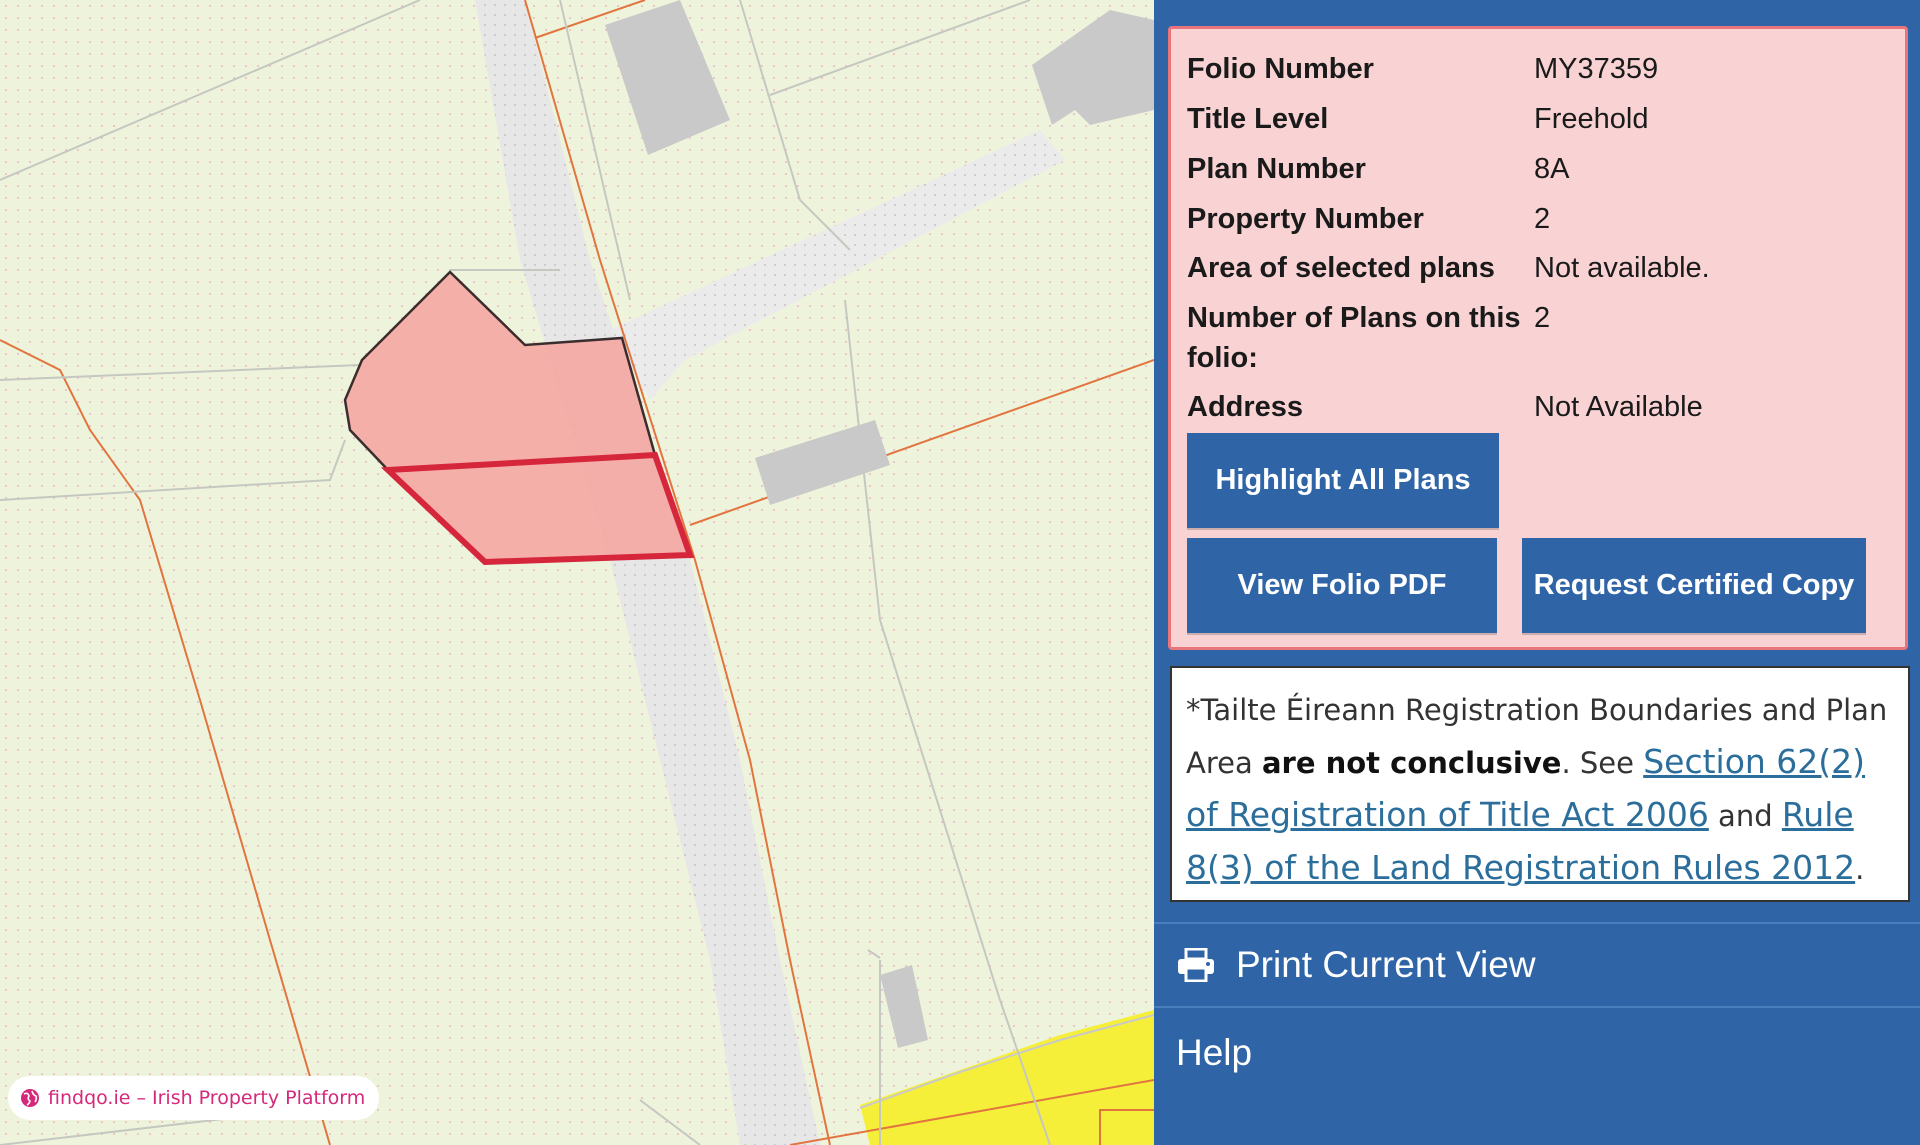 Image resolution: width=1920 pixels, height=1145 pixels. What do you see at coordinates (1596, 69) in the screenshot?
I see `folio-number-value: MY37359` at bounding box center [1596, 69].